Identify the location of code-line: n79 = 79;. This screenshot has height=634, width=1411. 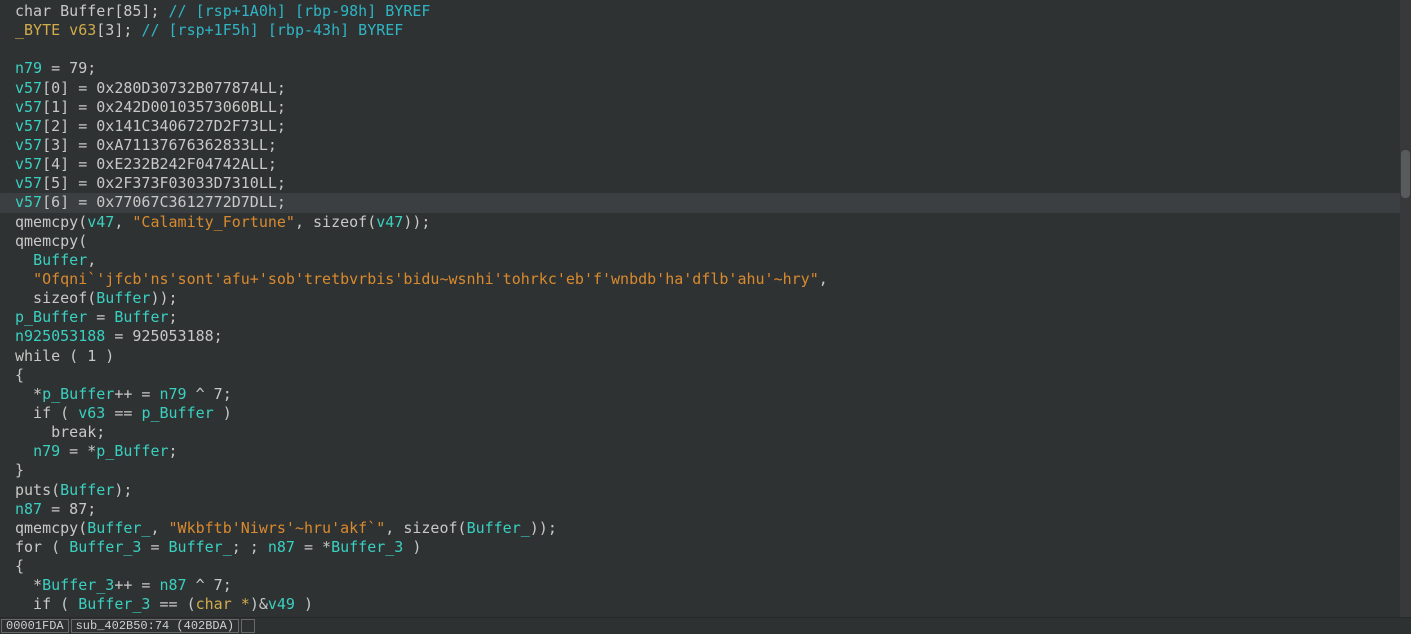
(705, 68).